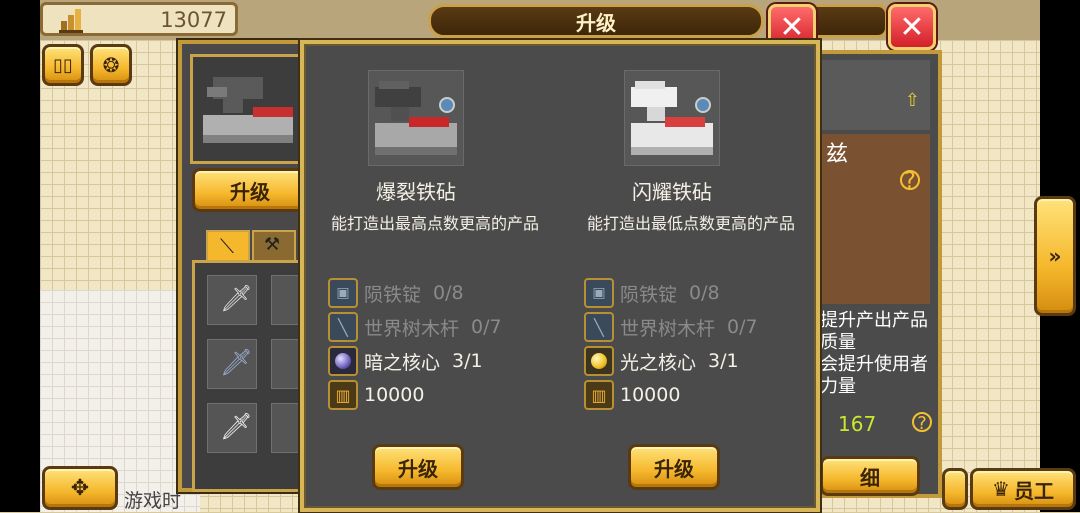 This screenshot has width=1080, height=513. Describe the element at coordinates (20, 256) in the screenshot. I see `left-letterbox` at that location.